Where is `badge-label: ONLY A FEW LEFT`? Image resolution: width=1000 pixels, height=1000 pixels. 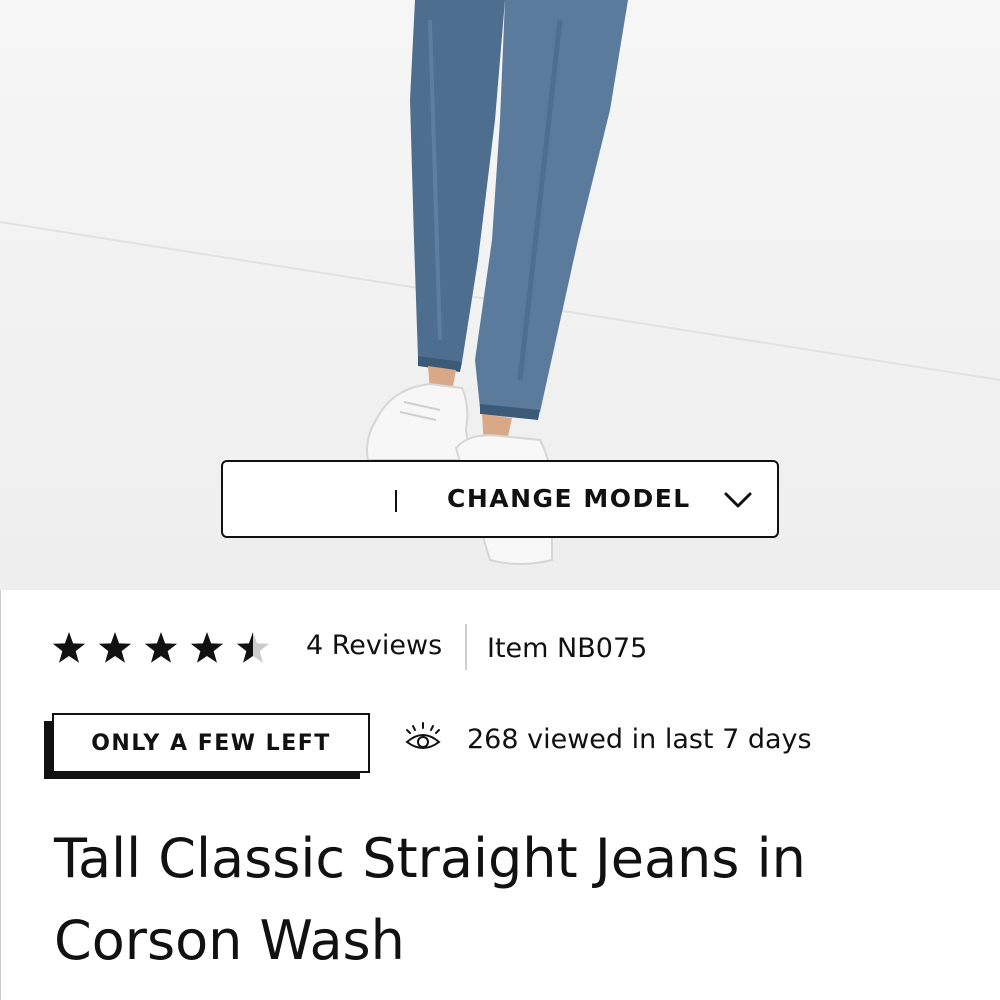
badge-label: ONLY A FEW LEFT is located at coordinates (211, 743).